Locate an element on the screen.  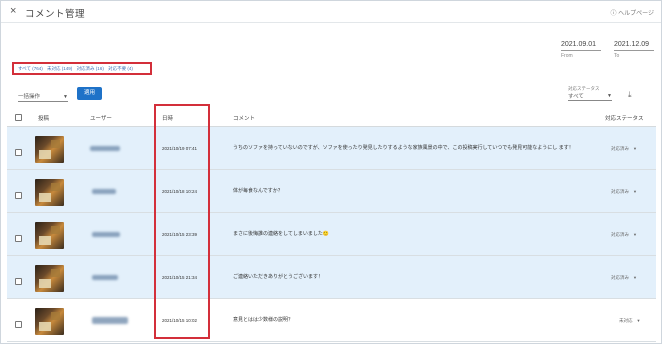
status-filter-tabs: すべて (764) 未対応 (149) 対応済み (16) 対応不要 (4) is located at coordinates (82, 68).